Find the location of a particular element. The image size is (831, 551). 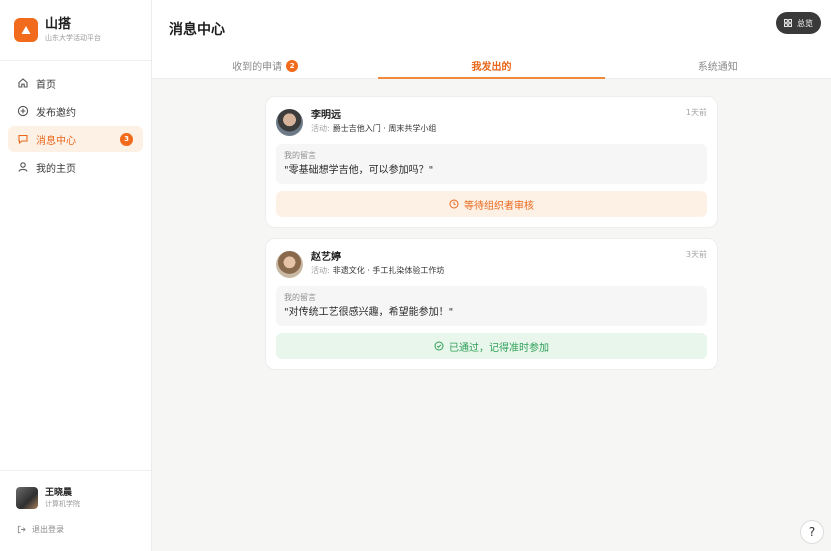

timestamp: 1天前 is located at coordinates (696, 112).